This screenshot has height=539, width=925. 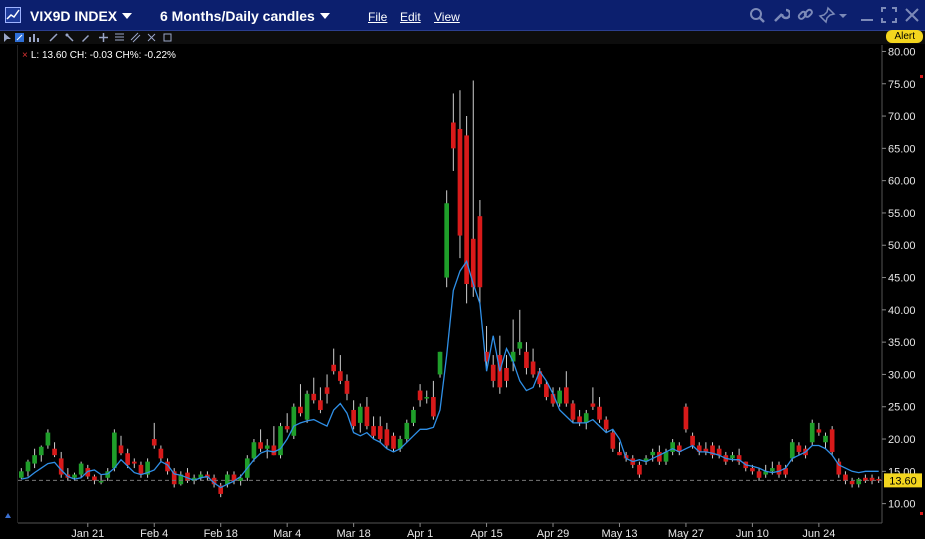 I want to click on search-icon, so click(x=757, y=15).